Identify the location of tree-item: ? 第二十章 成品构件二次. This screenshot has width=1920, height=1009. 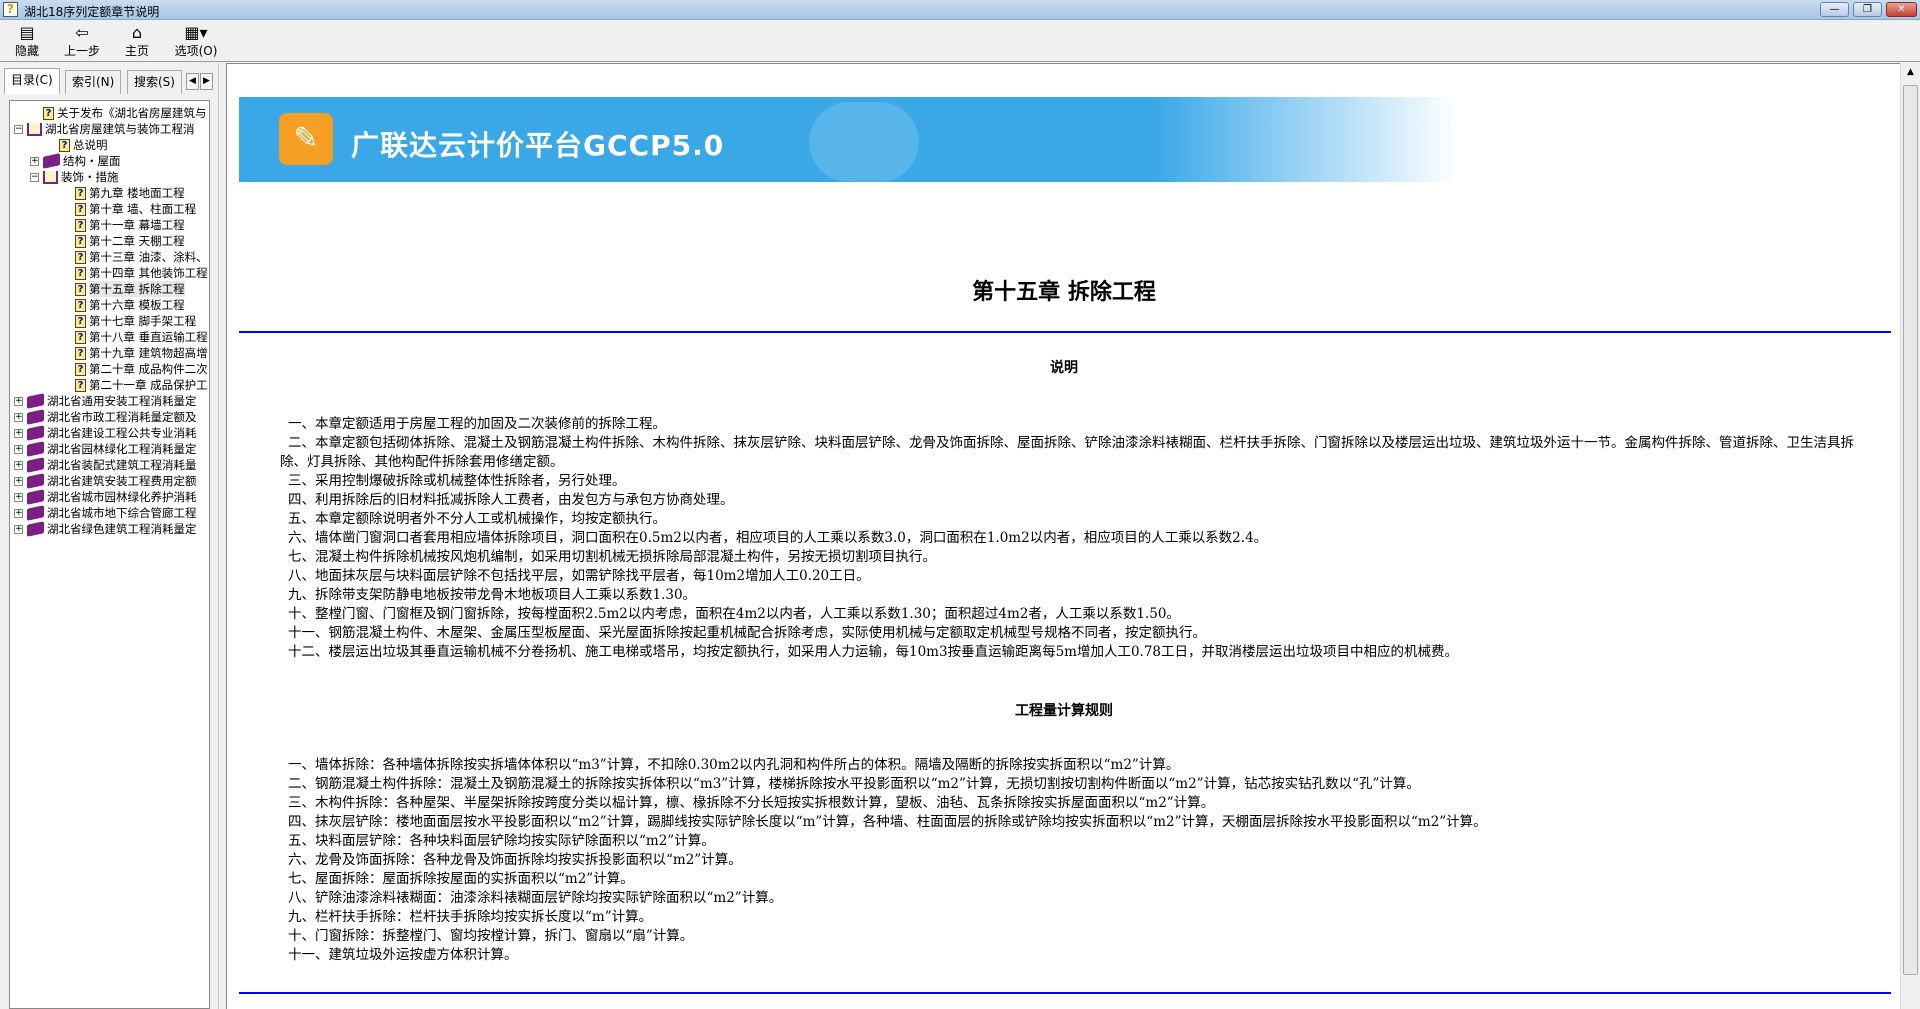
(141, 369).